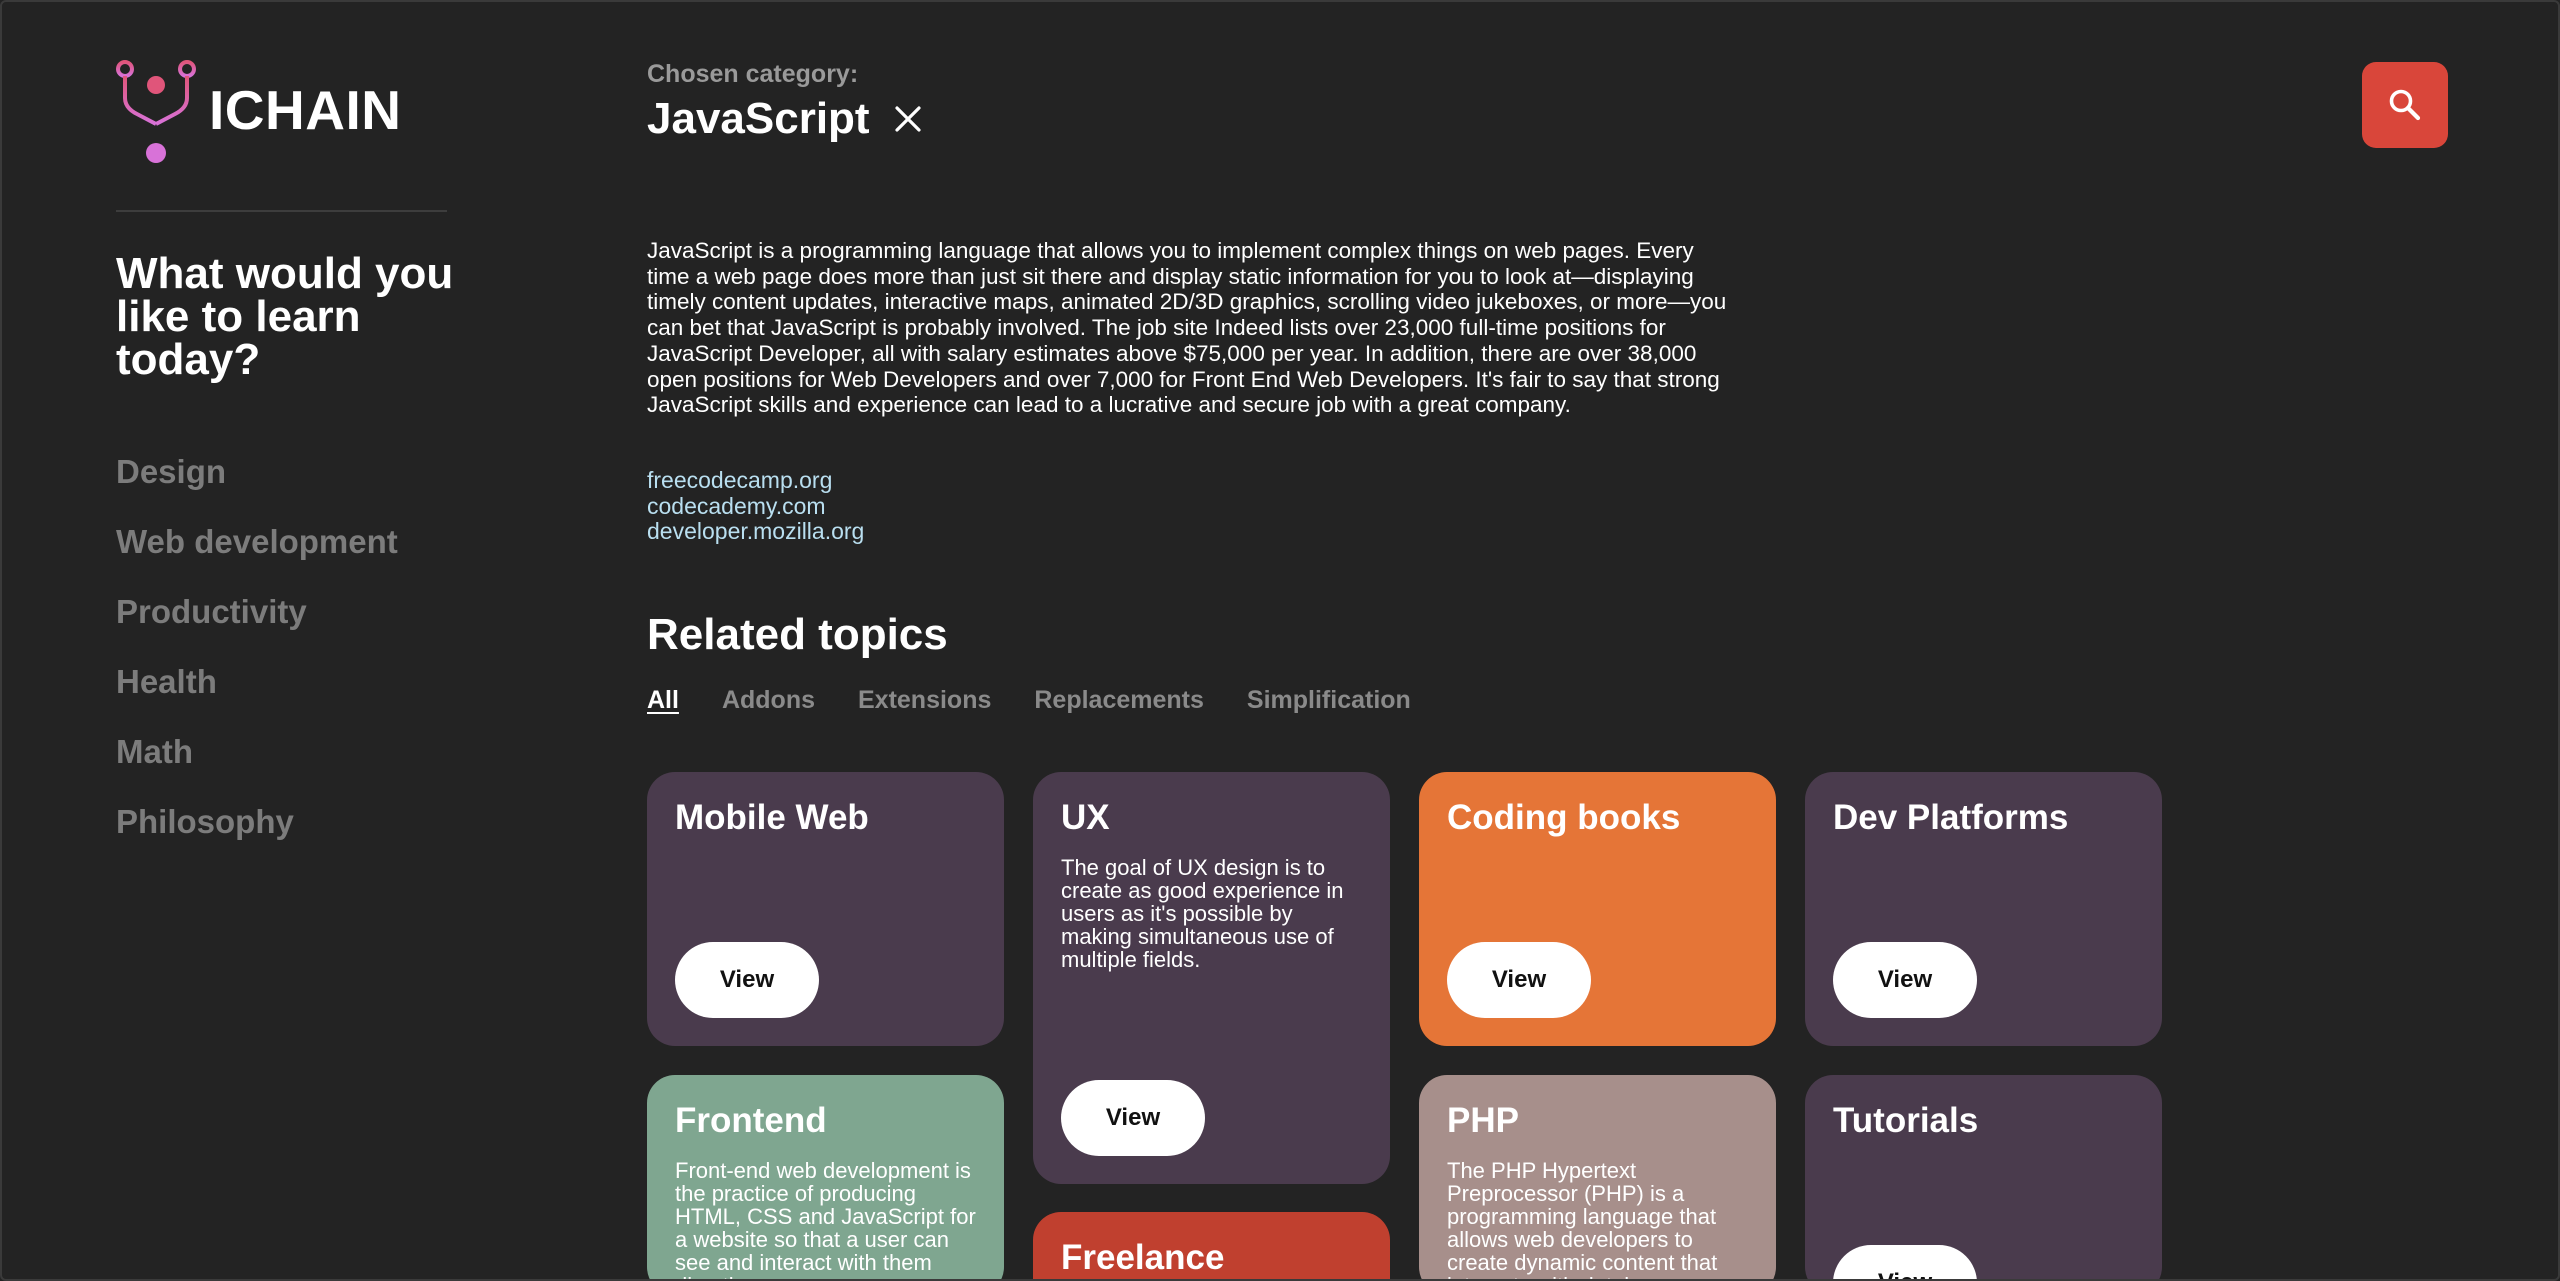 This screenshot has height=1281, width=2560. I want to click on sidebar-item-productivity: Productivity, so click(257, 625).